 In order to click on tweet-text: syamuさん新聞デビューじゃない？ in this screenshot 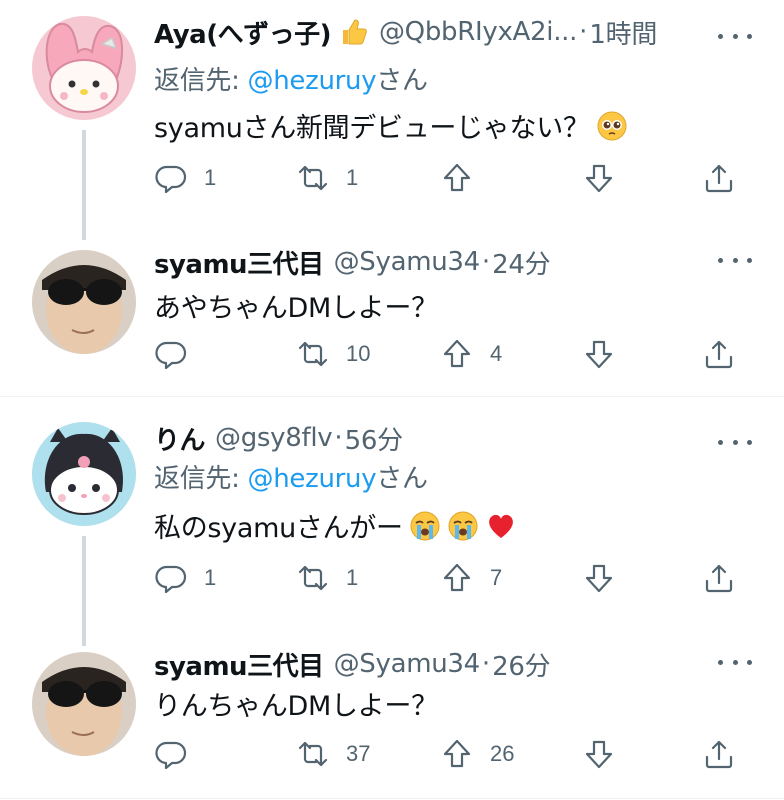, I will do `click(391, 125)`.